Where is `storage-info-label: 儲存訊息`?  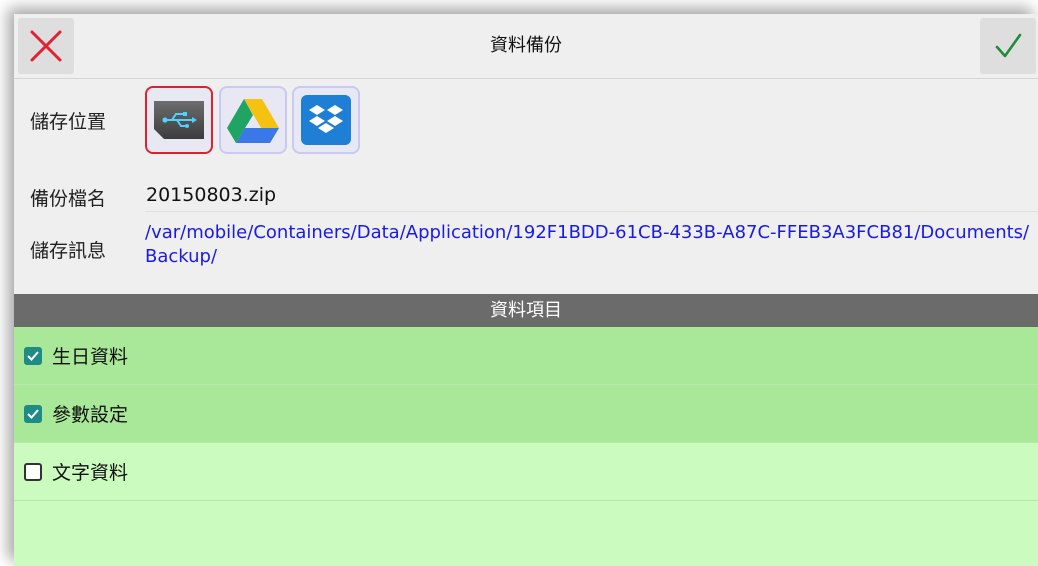
storage-info-label: 儲存訊息 is located at coordinates (68, 251).